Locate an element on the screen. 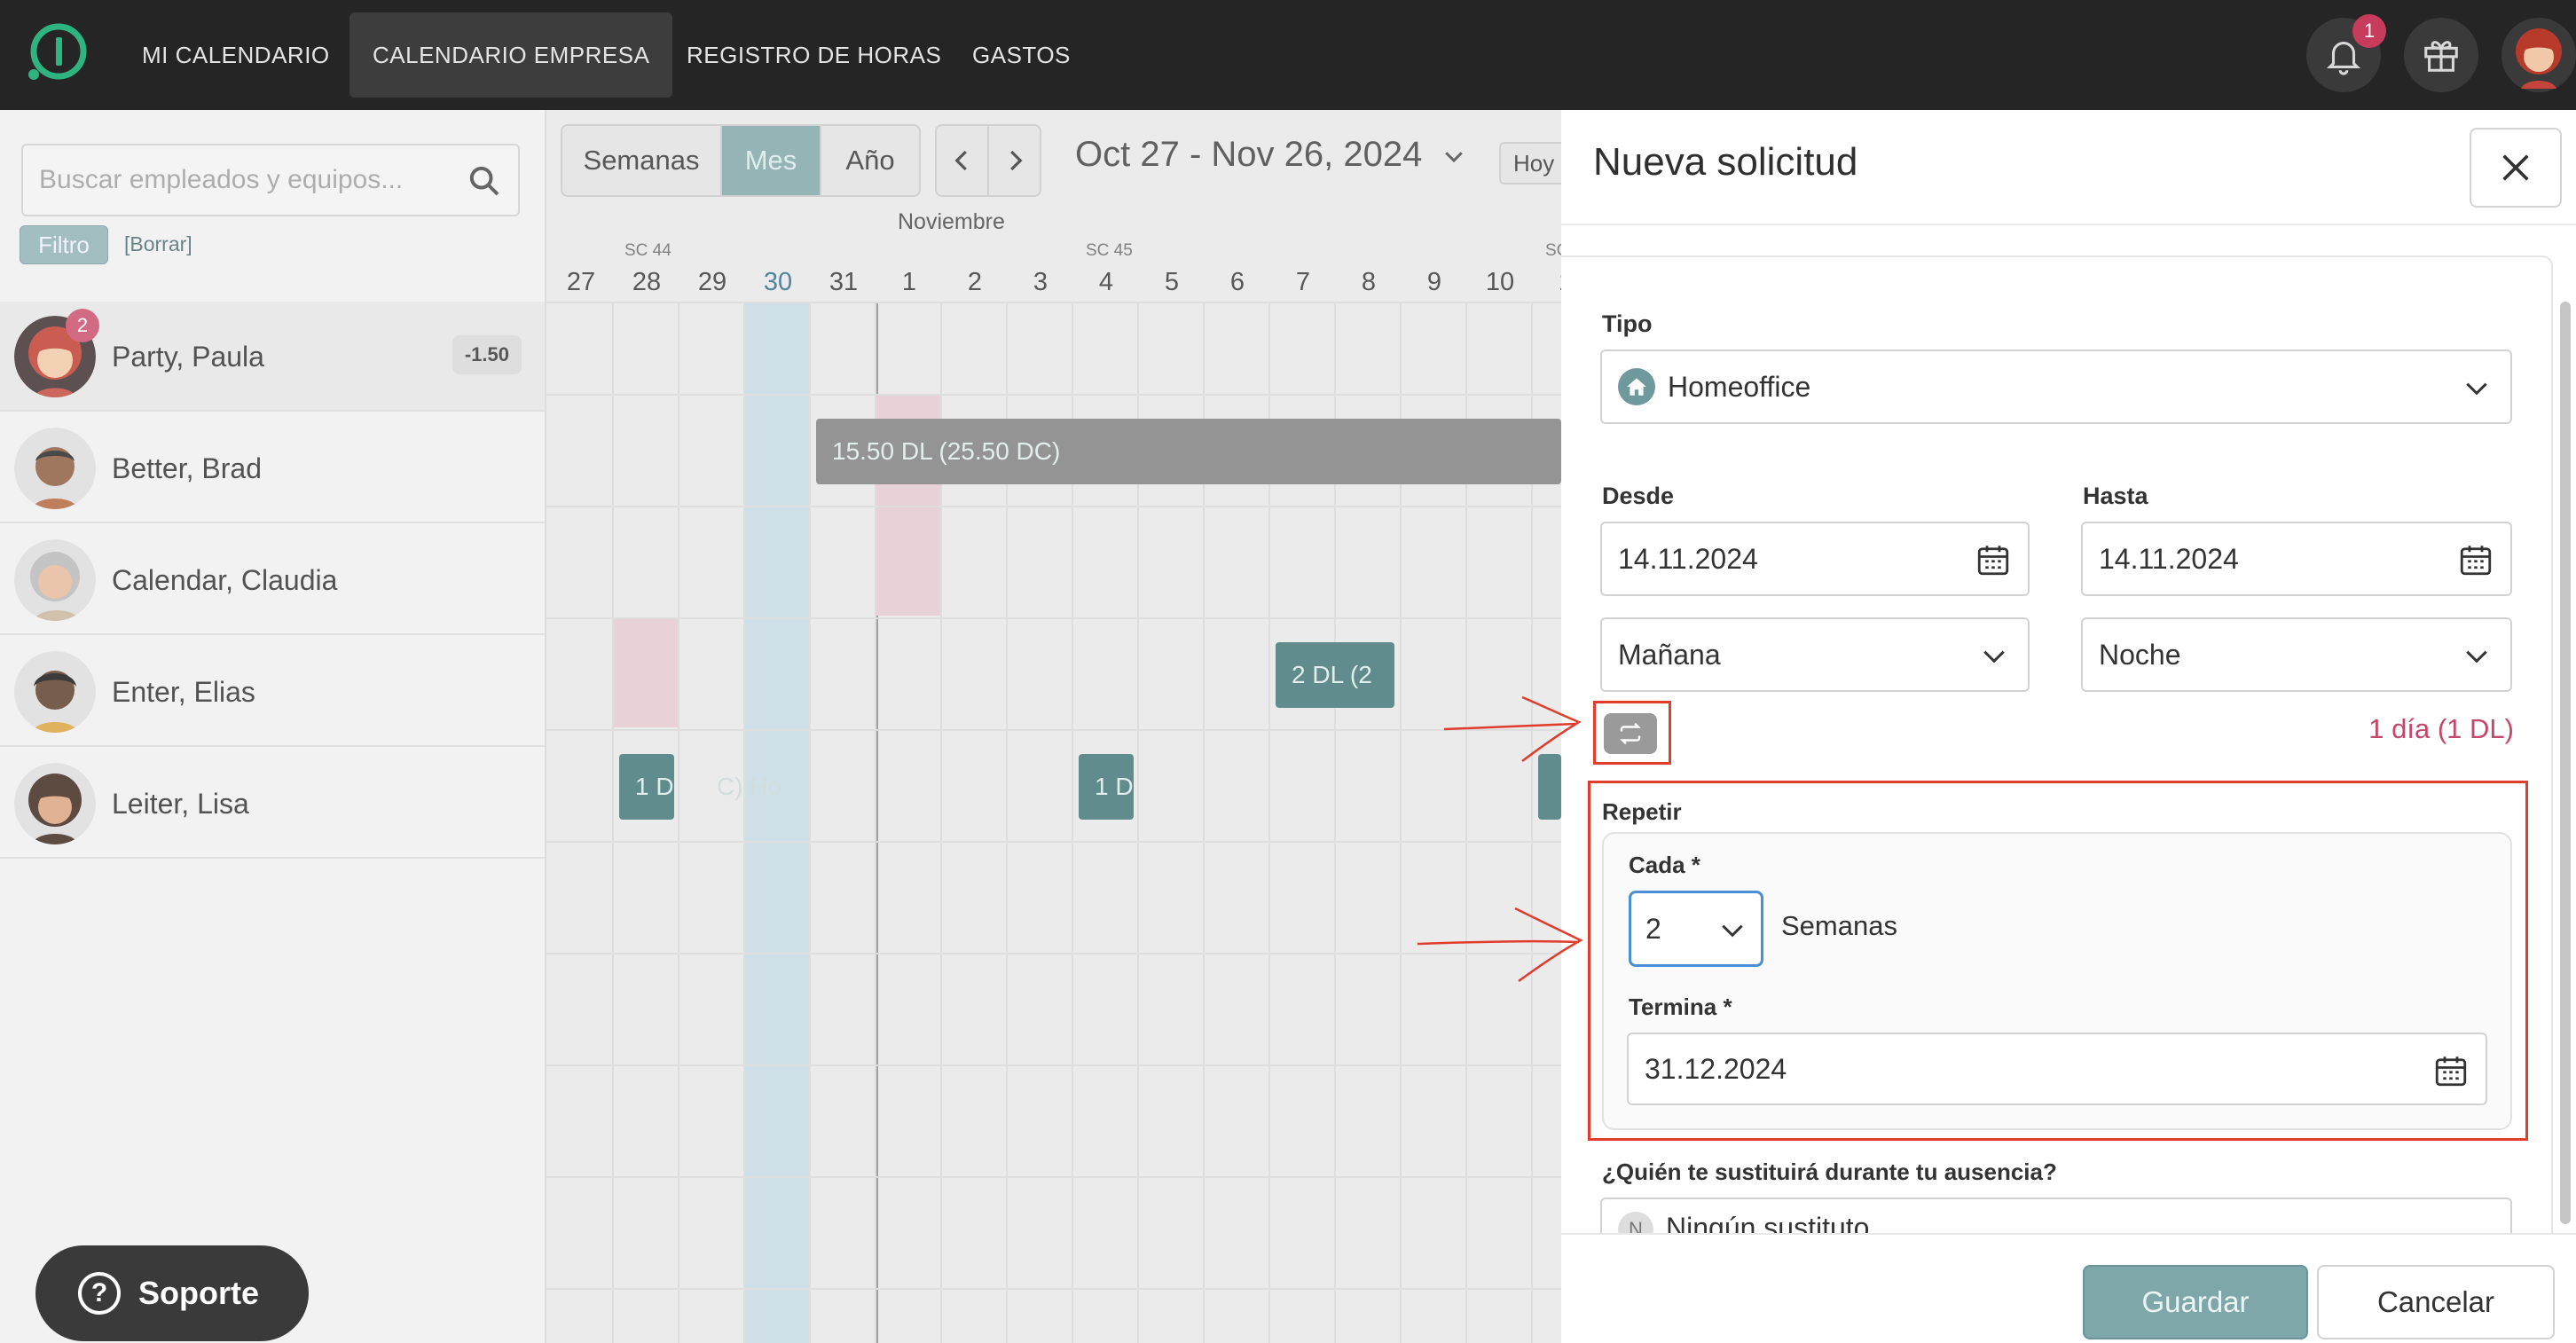 Image resolution: width=2576 pixels, height=1343 pixels. user-avatar is located at coordinates (2538, 55).